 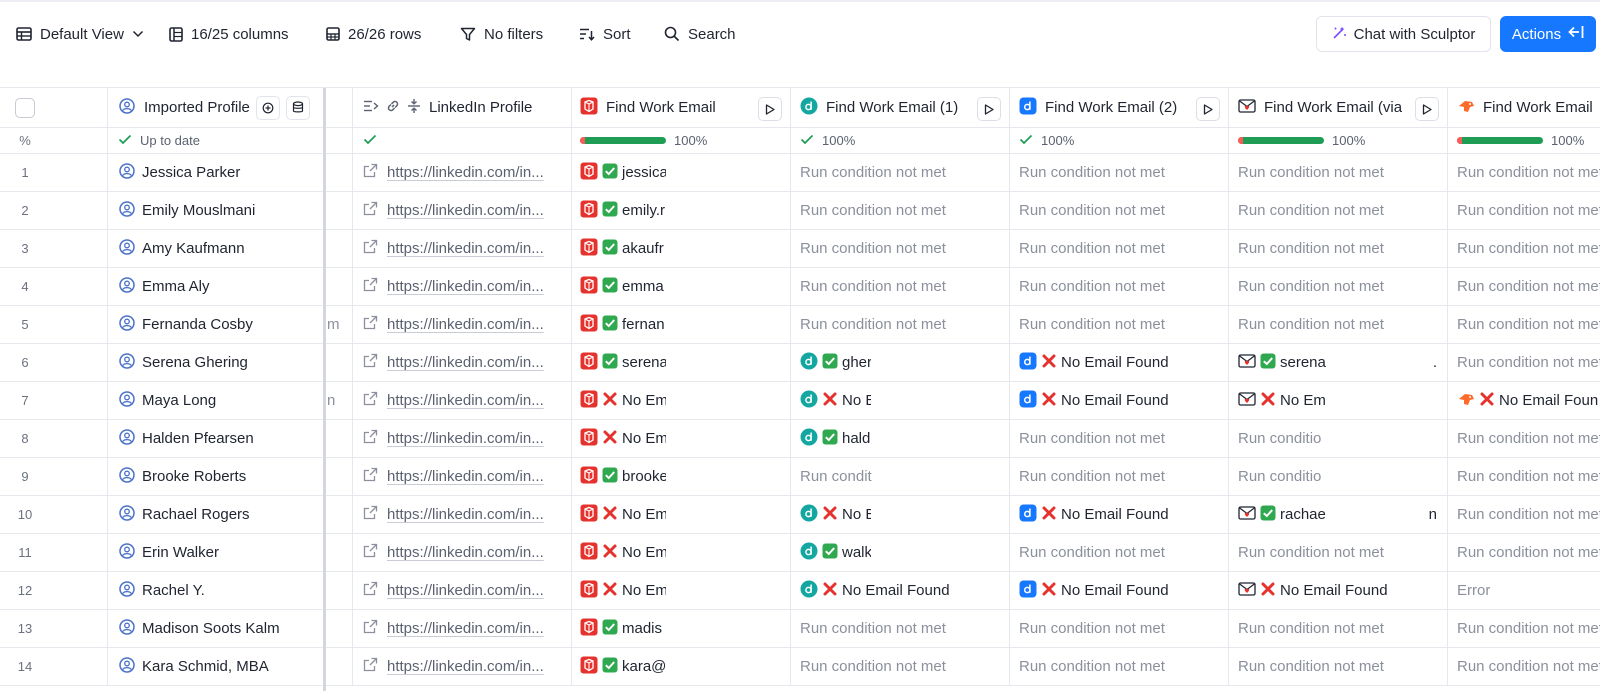 What do you see at coordinates (216, 629) in the screenshot?
I see `imported-profile-cell: Madison Soots Kalm` at bounding box center [216, 629].